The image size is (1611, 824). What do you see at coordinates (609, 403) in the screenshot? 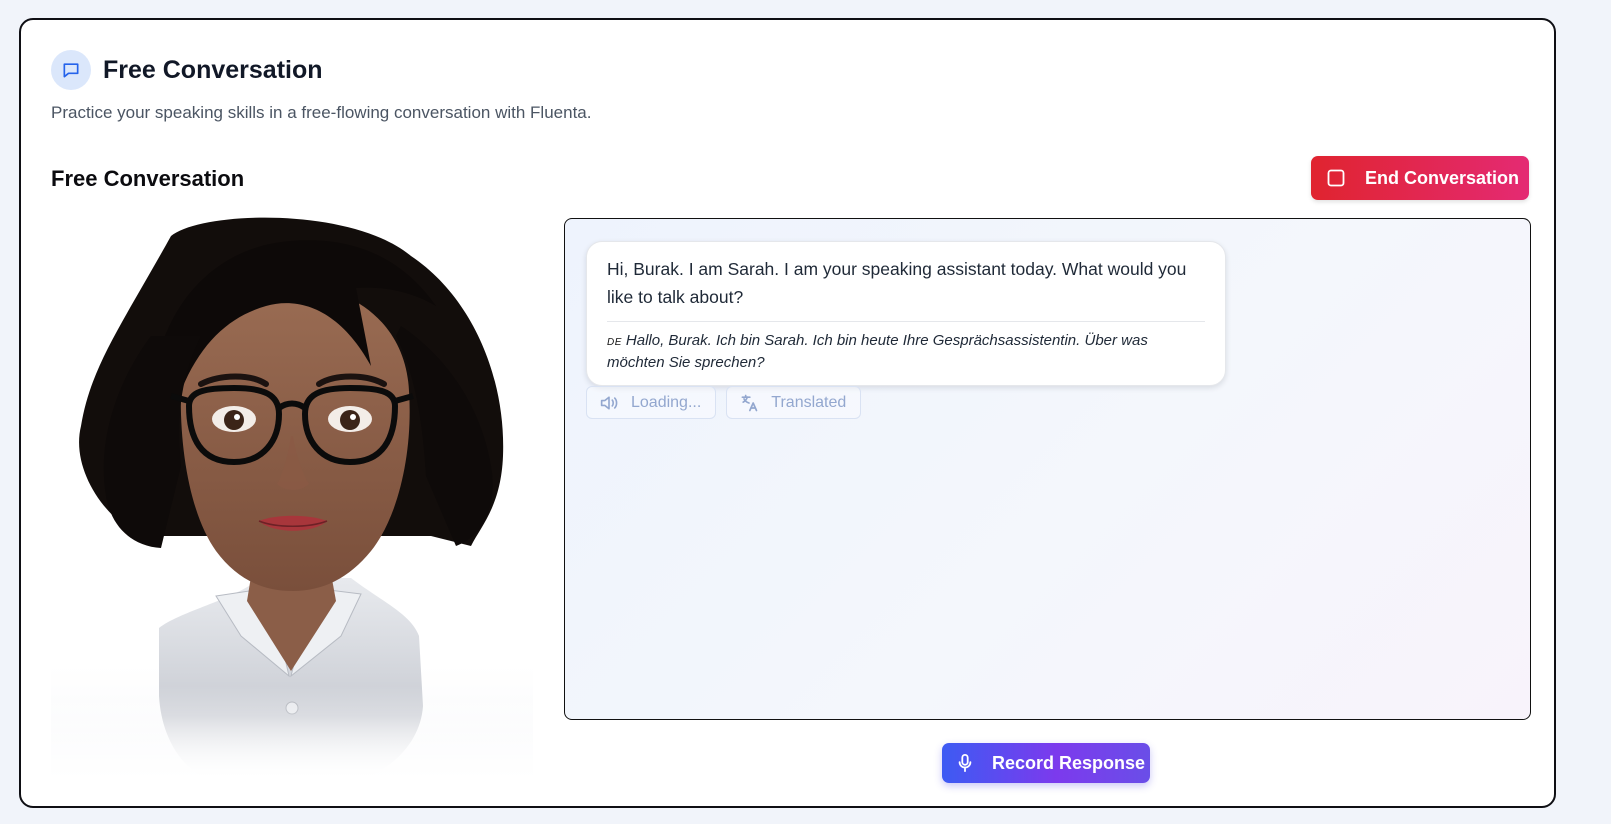
I see `speaker-icon` at bounding box center [609, 403].